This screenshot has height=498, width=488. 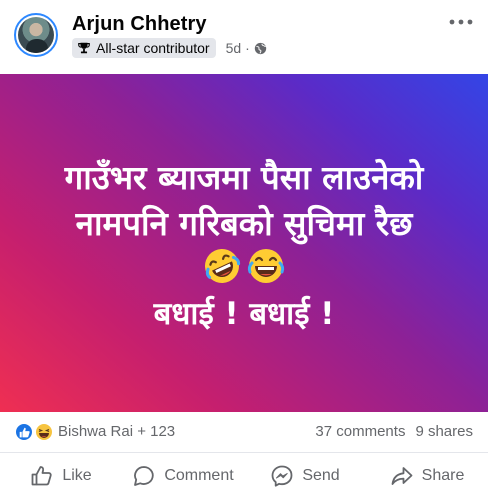 I want to click on post-stats: 37 comments 9 shares, so click(x=394, y=431).